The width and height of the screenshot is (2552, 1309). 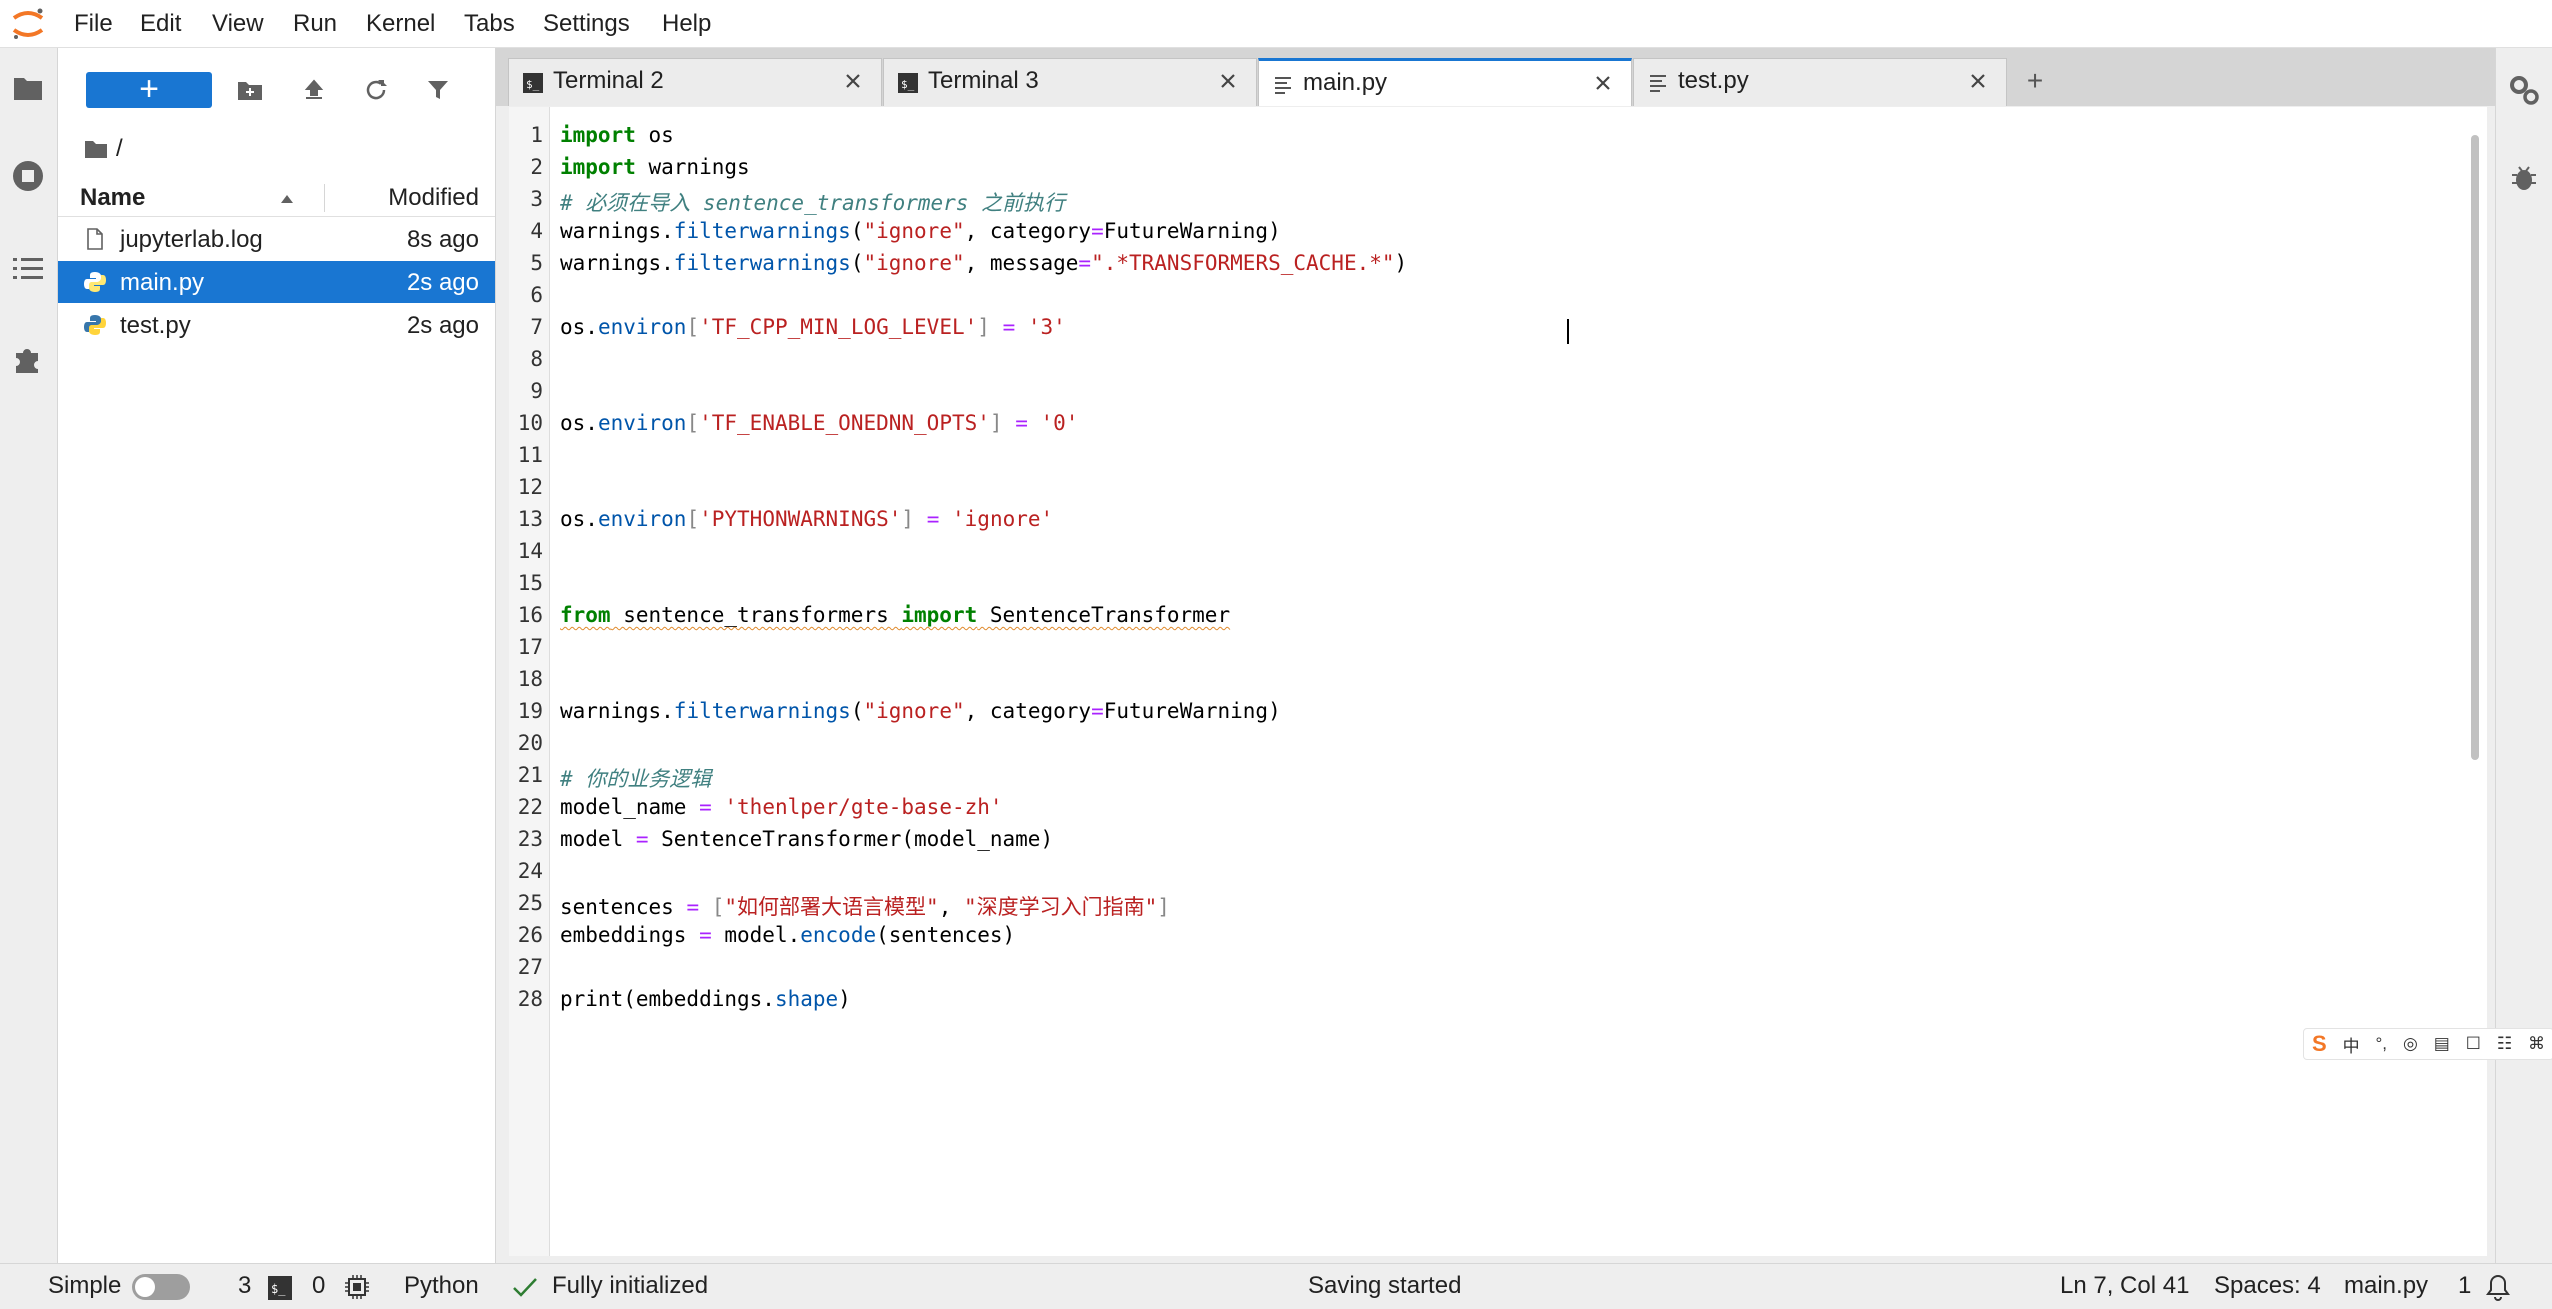 I want to click on ime-logo-icon: S, so click(x=2319, y=1044).